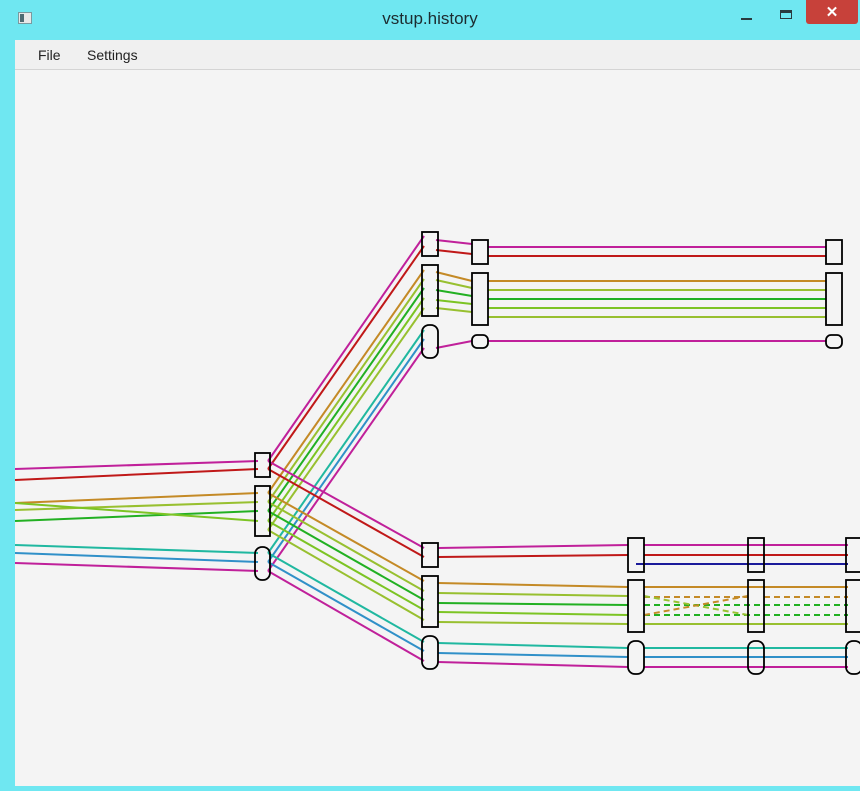  What do you see at coordinates (437, 55) in the screenshot?
I see `menu-bar: File Settings` at bounding box center [437, 55].